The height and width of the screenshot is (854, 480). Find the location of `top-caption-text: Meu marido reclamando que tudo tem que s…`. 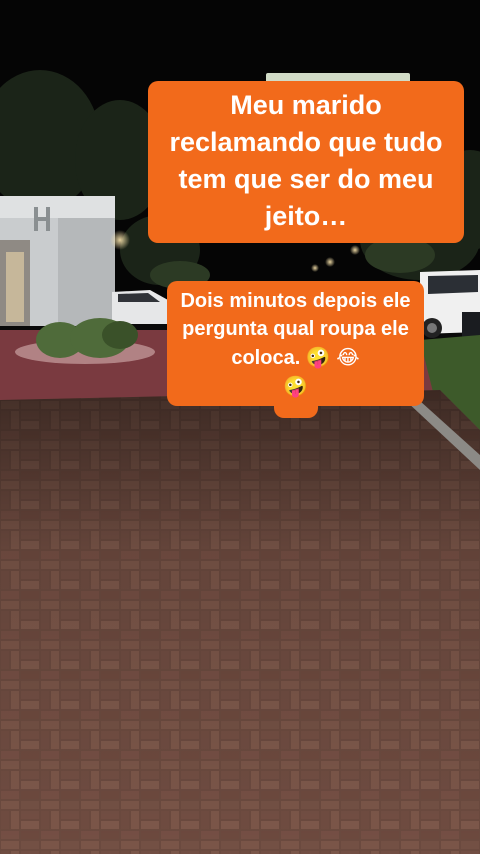

top-caption-text: Meu marido reclamando que tudo tem que s… is located at coordinates (306, 160).